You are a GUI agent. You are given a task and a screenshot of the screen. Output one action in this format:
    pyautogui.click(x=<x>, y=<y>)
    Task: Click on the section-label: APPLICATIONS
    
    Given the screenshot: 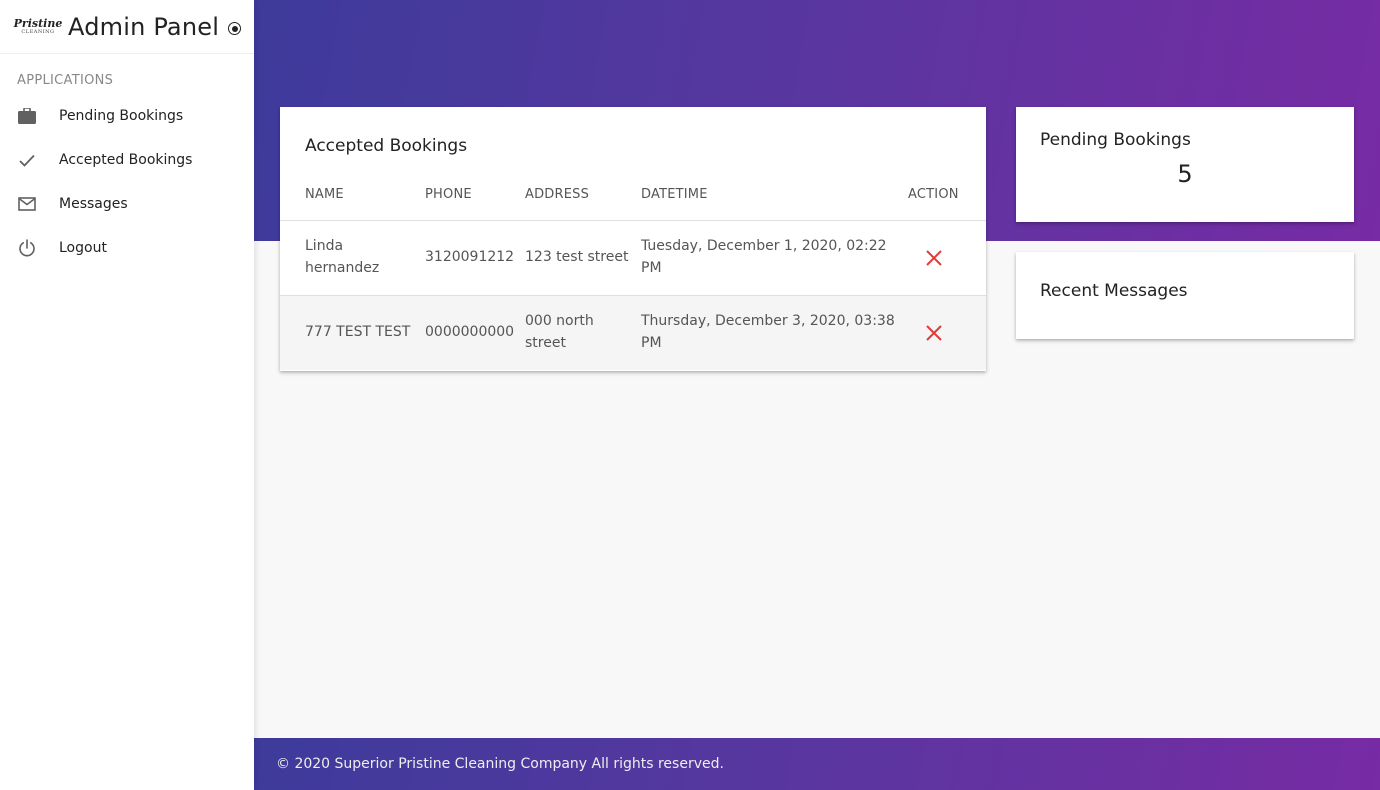 What is the action you would take?
    pyautogui.click(x=65, y=80)
    